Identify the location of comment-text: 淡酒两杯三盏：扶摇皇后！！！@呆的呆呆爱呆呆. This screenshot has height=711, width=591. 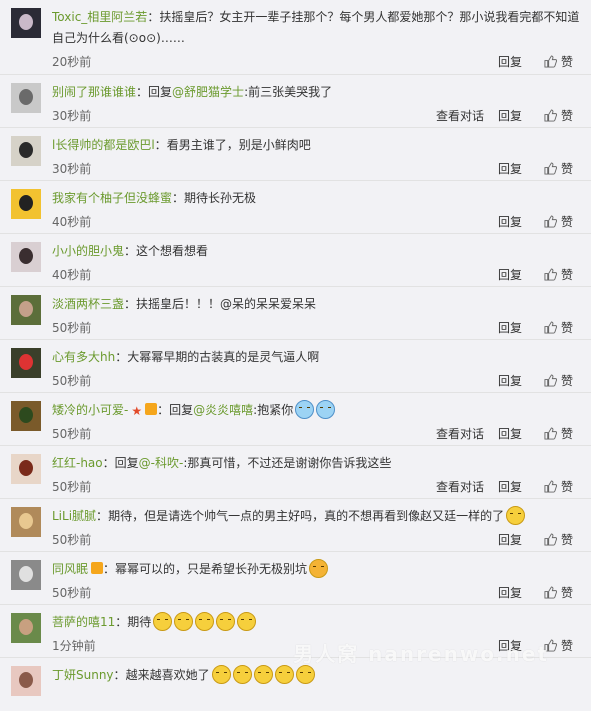
(316, 304).